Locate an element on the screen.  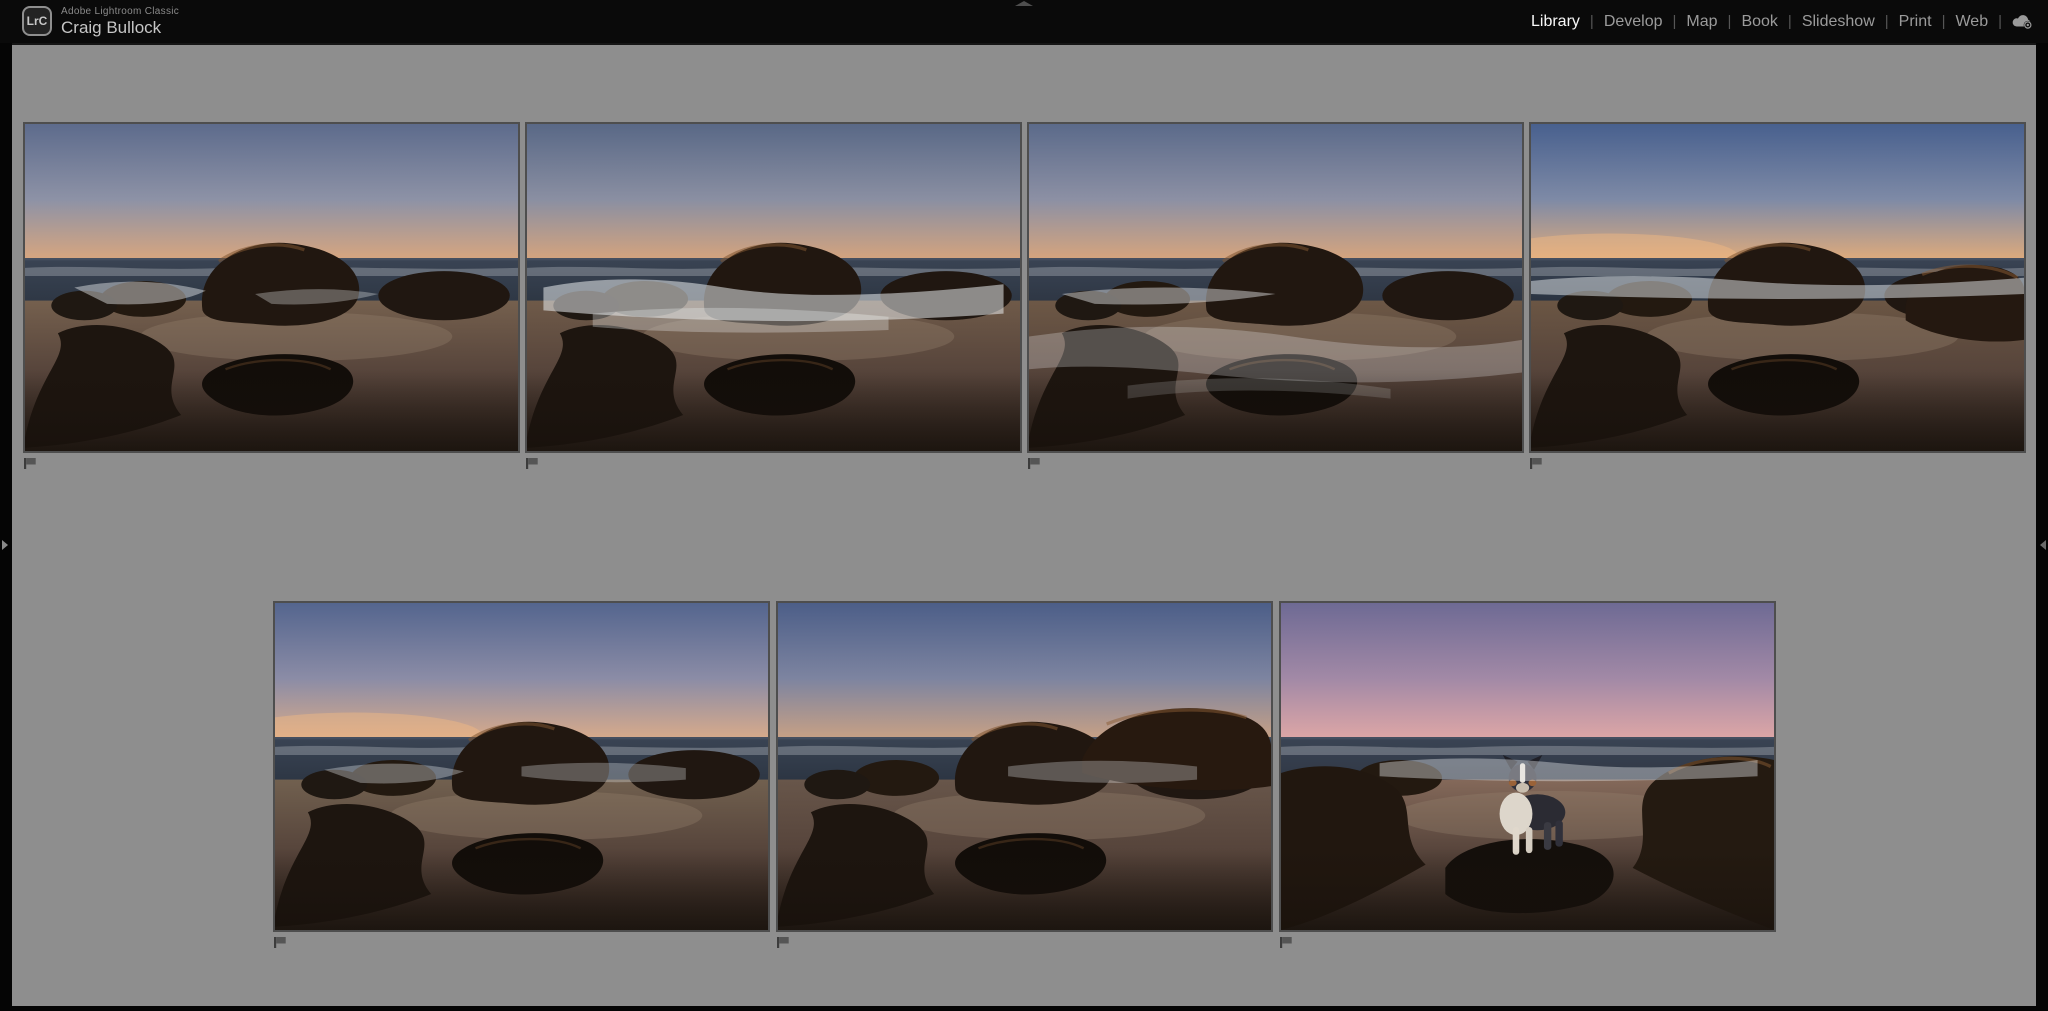
right-panel-toggle-icon is located at coordinates (2043, 545).